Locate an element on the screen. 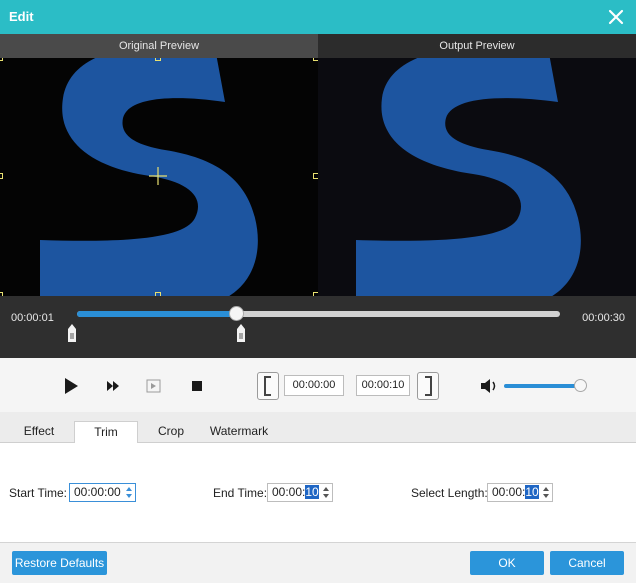  set-end-bracket-button is located at coordinates (428, 386).